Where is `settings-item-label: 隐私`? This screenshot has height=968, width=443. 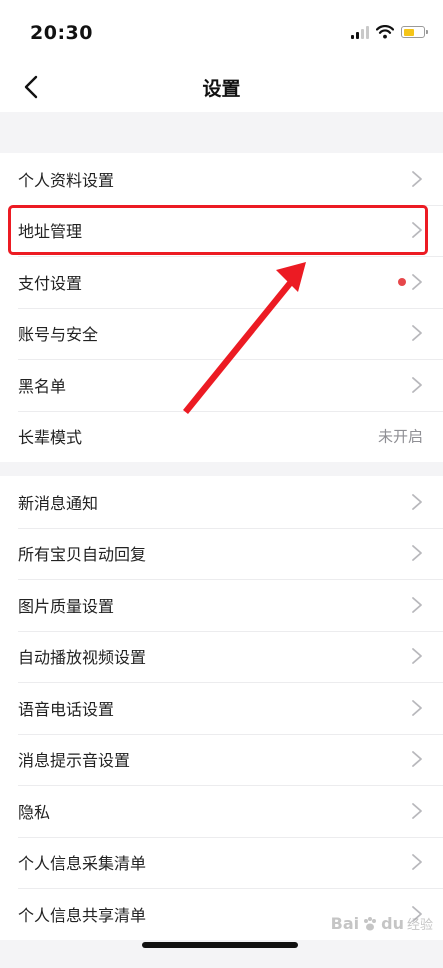
settings-item-label: 隐私 is located at coordinates (34, 812).